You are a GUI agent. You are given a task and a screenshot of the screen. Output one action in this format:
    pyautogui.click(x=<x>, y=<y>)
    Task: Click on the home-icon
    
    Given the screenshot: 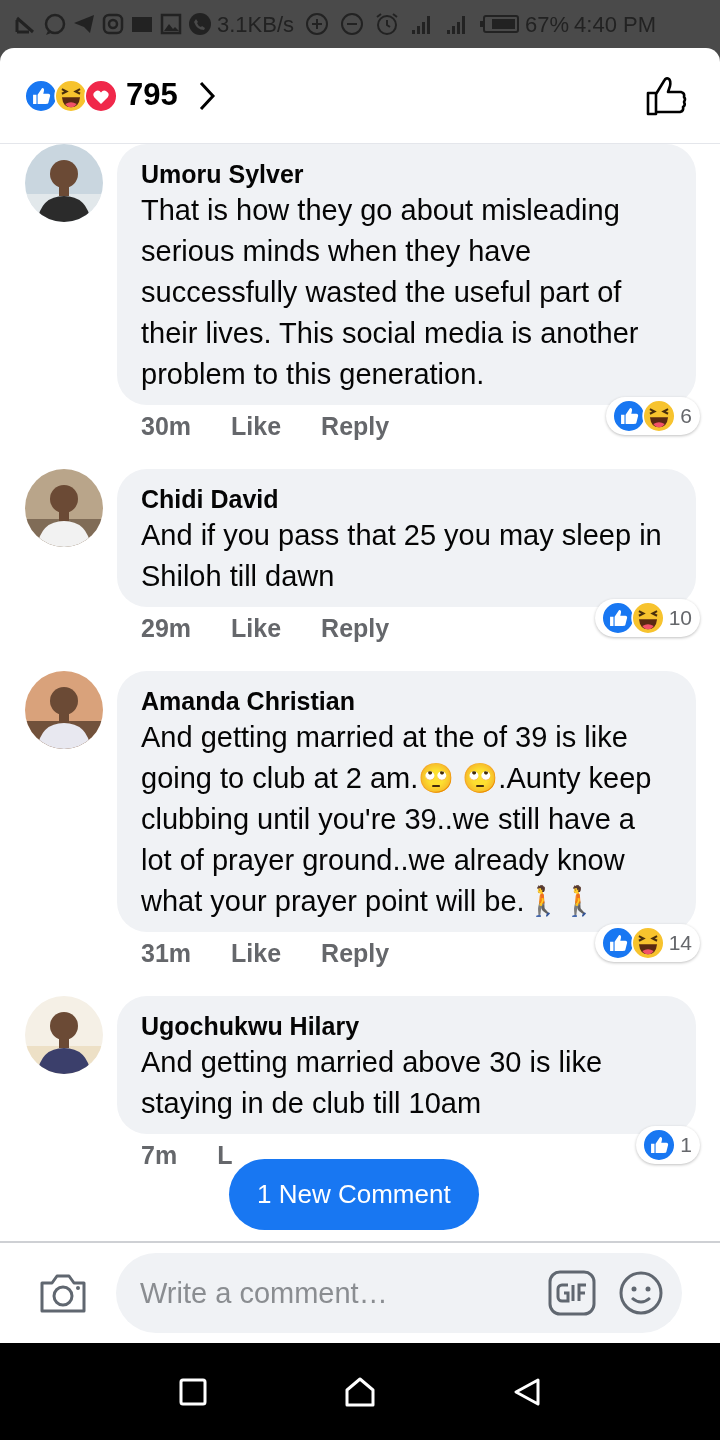 What is the action you would take?
    pyautogui.click(x=360, y=1391)
    